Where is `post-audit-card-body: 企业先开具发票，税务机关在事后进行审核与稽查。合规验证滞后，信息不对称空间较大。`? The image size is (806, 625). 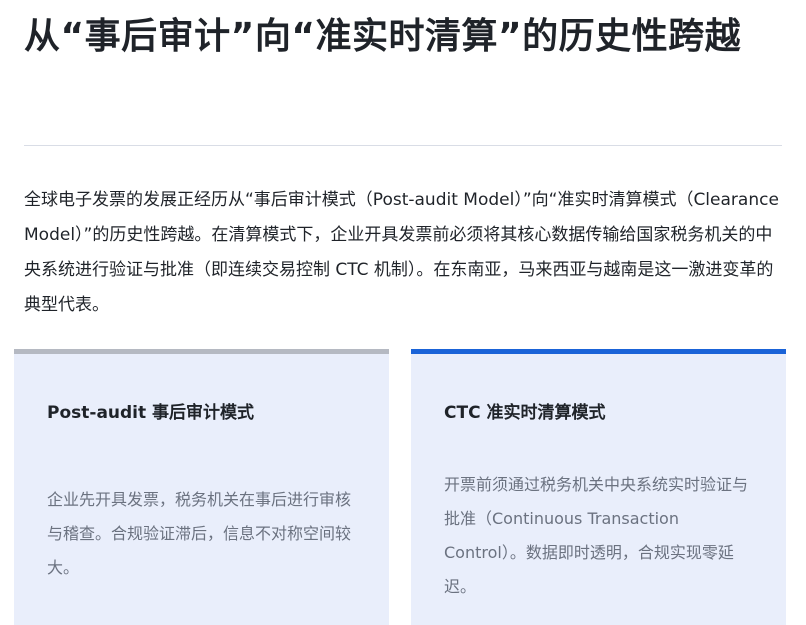 post-audit-card-body: 企业先开具发票，税务机关在事后进行审核与稽查。合规验证滞后，信息不对称空间较大。 is located at coordinates (199, 533).